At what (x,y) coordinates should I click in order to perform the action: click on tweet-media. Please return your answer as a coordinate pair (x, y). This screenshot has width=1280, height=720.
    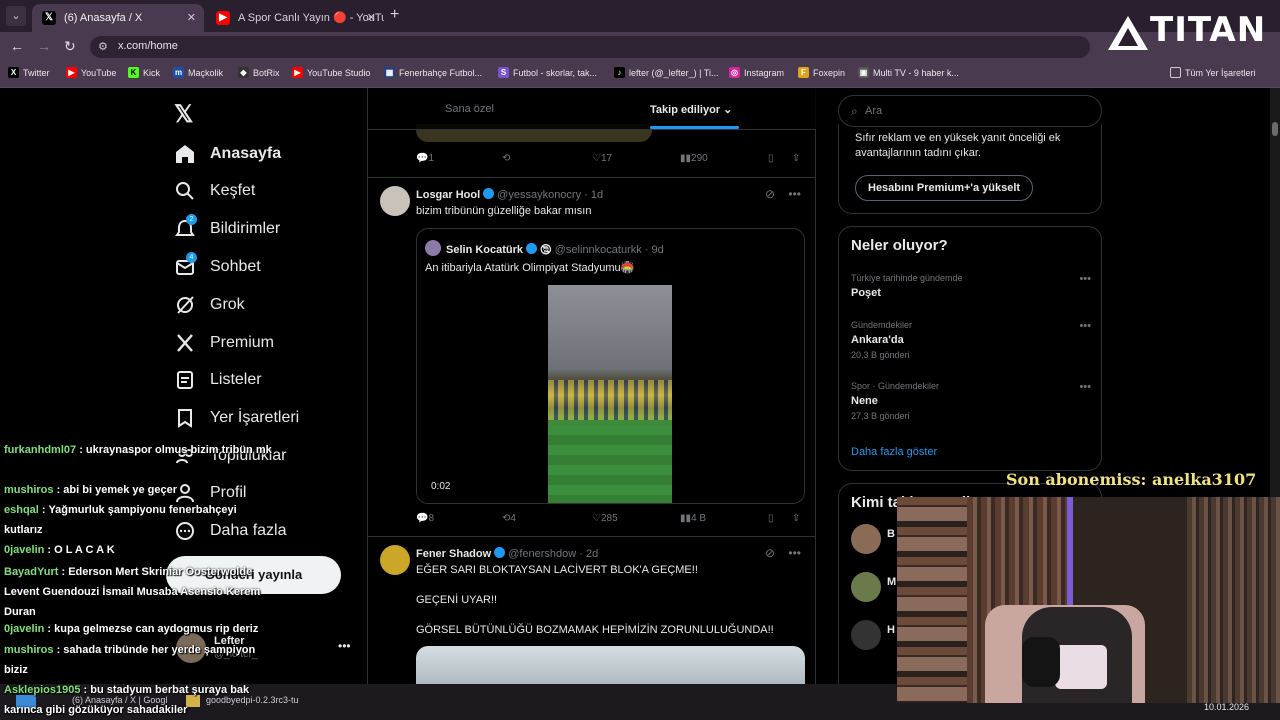
    Looking at the image, I should click on (610, 665).